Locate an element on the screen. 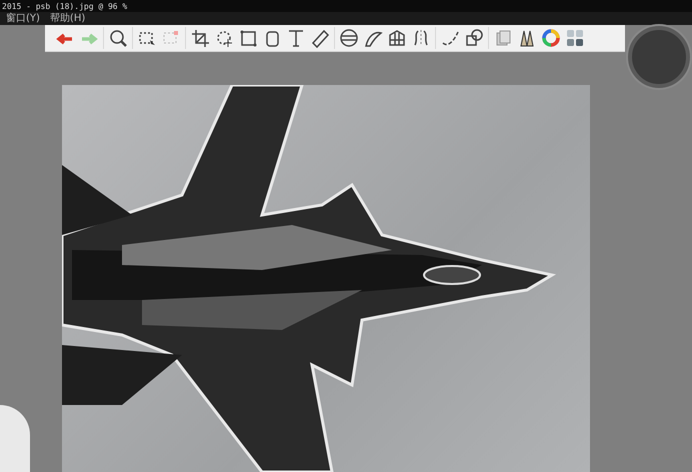 The image size is (692, 472). menu-item: 窗口(Y) is located at coordinates (23, 18).